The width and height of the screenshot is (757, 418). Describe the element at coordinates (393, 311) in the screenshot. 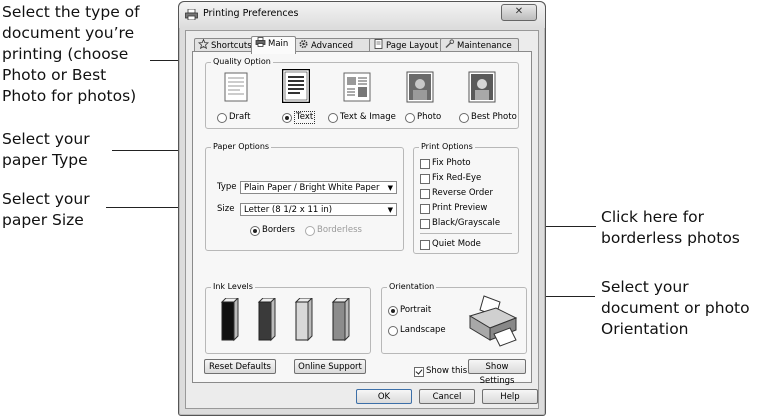

I see `portrait-radio` at that location.